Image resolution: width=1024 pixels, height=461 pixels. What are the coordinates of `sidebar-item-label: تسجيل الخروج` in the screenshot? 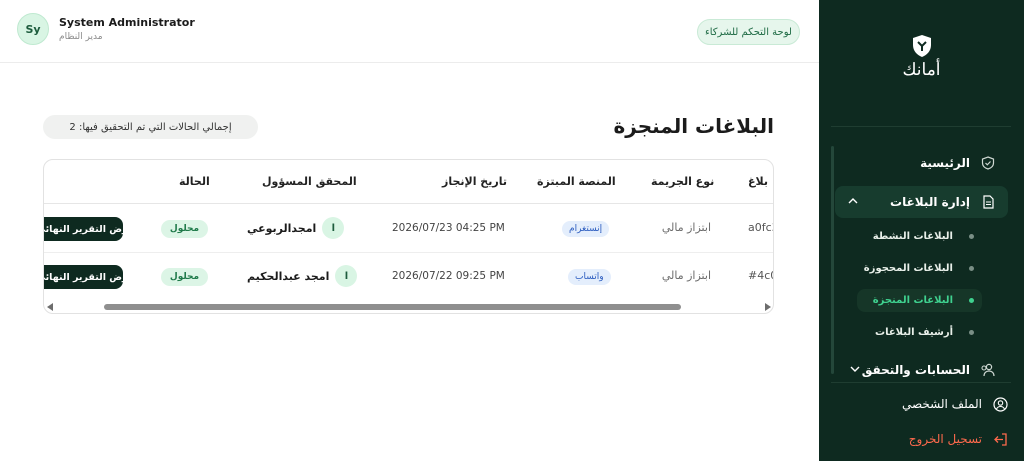 It's located at (945, 439).